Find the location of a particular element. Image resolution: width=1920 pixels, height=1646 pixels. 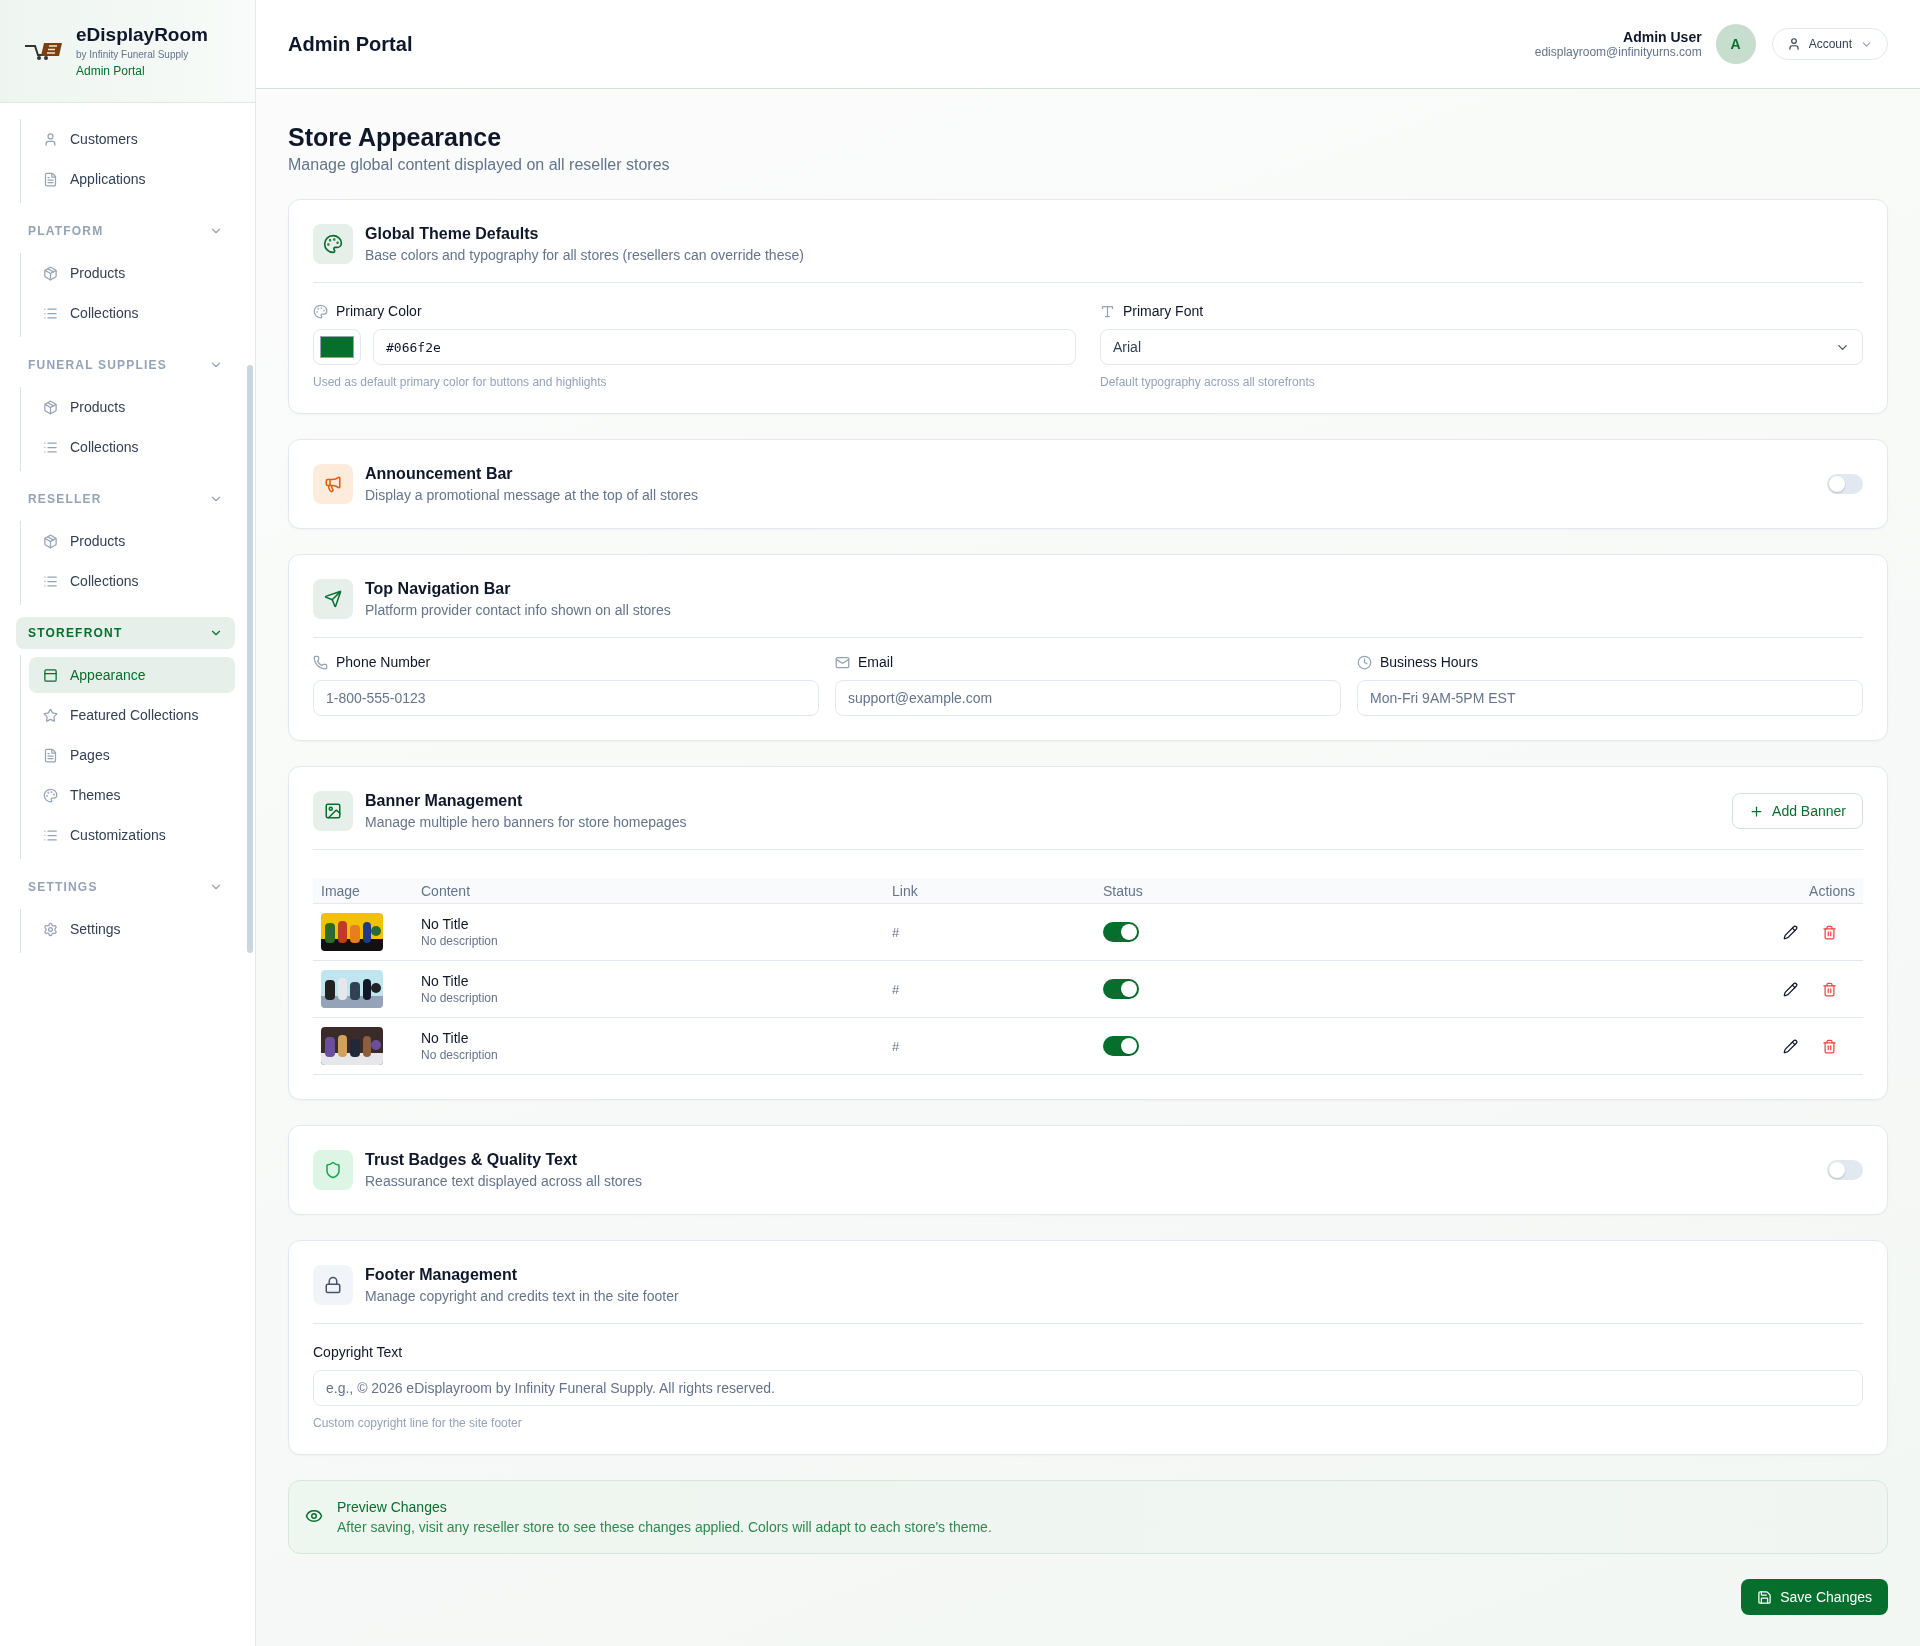

header-title: Admin Portal is located at coordinates (350, 44).